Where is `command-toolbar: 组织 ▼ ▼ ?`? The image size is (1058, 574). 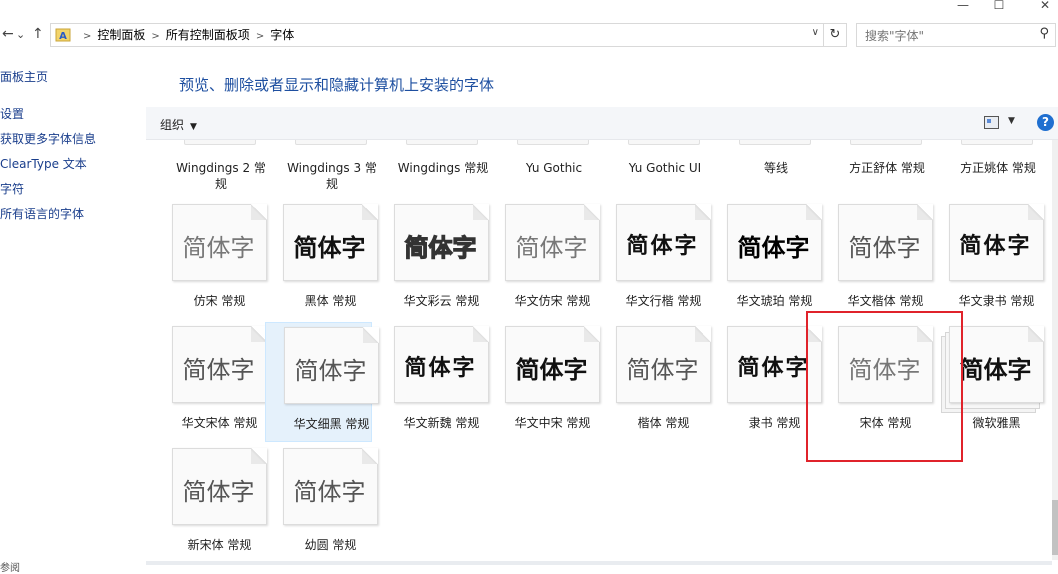
command-toolbar: 组织 ▼ ▼ ? is located at coordinates (602, 123).